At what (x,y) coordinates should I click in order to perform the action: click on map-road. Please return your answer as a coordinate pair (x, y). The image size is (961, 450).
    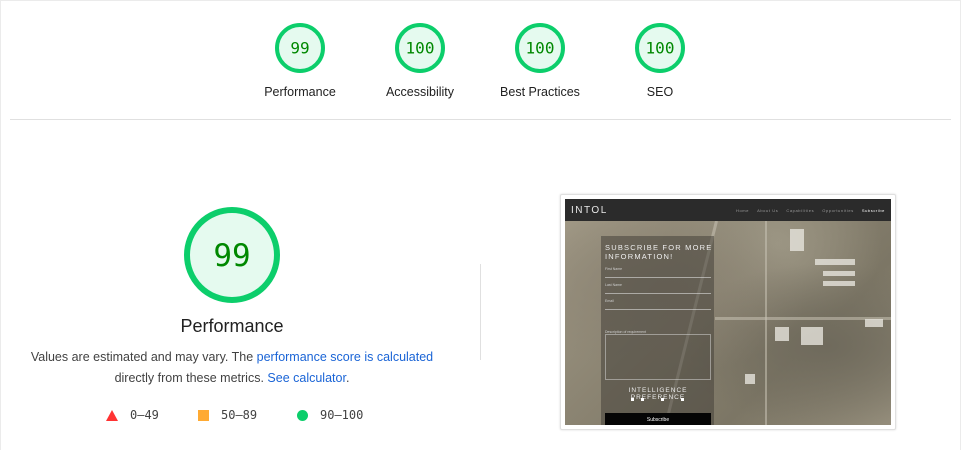
    Looking at the image, I should click on (766, 323).